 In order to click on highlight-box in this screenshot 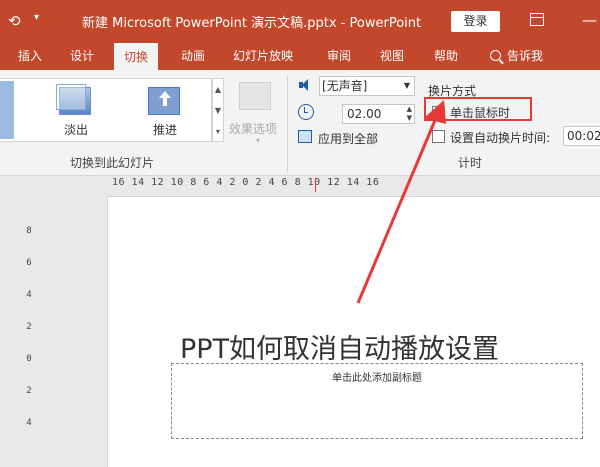, I will do `click(478, 109)`.